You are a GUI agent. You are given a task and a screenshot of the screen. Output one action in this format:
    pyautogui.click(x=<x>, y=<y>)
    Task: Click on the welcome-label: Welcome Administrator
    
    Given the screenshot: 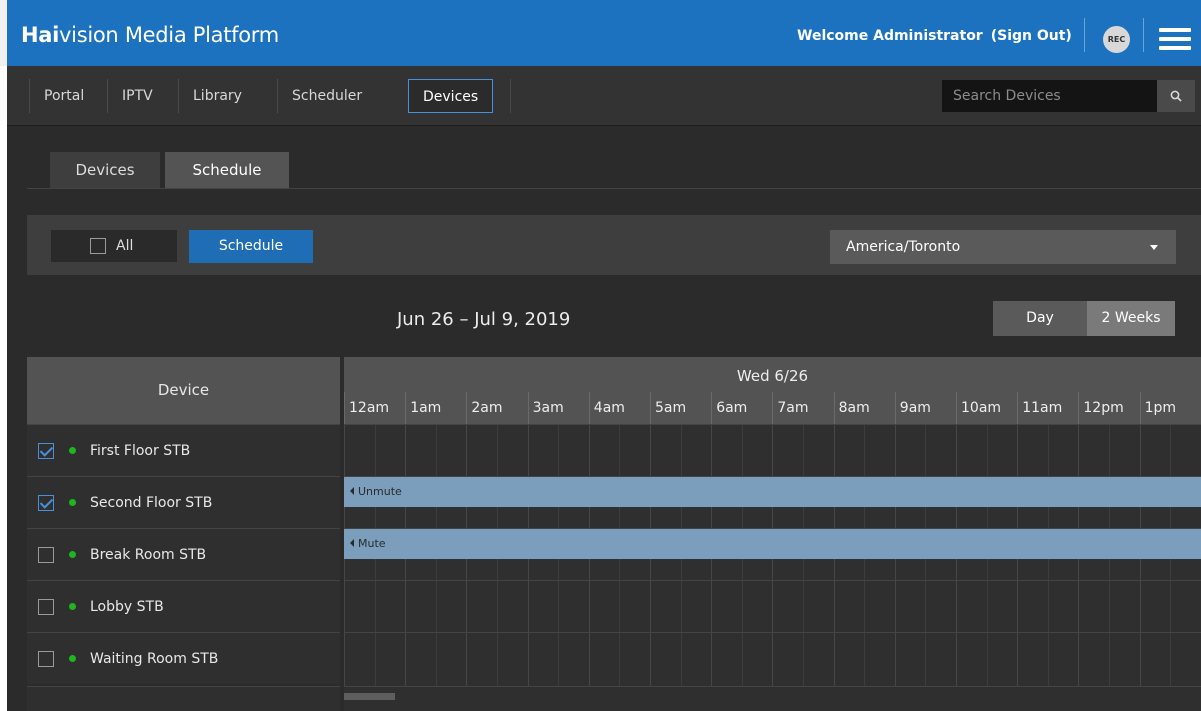 What is the action you would take?
    pyautogui.click(x=890, y=36)
    